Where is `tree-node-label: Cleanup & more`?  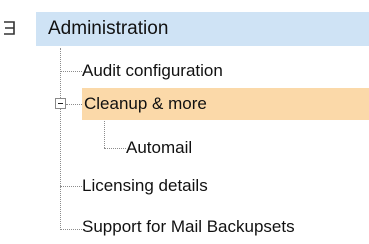 tree-node-label: Cleanup & more is located at coordinates (145, 103).